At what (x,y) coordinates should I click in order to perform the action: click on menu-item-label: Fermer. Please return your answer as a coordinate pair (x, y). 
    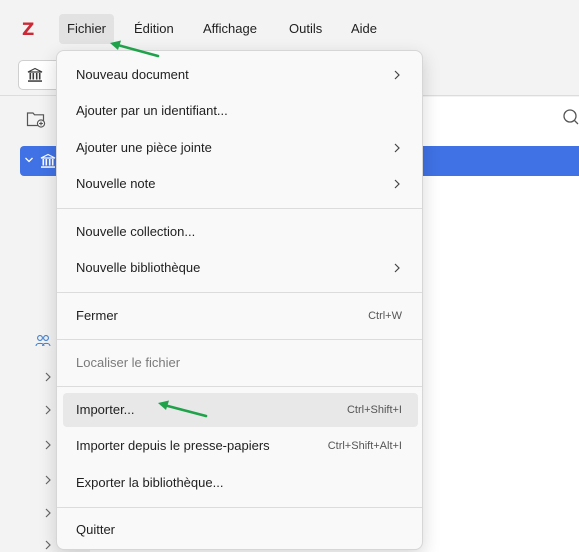
    Looking at the image, I should click on (97, 315).